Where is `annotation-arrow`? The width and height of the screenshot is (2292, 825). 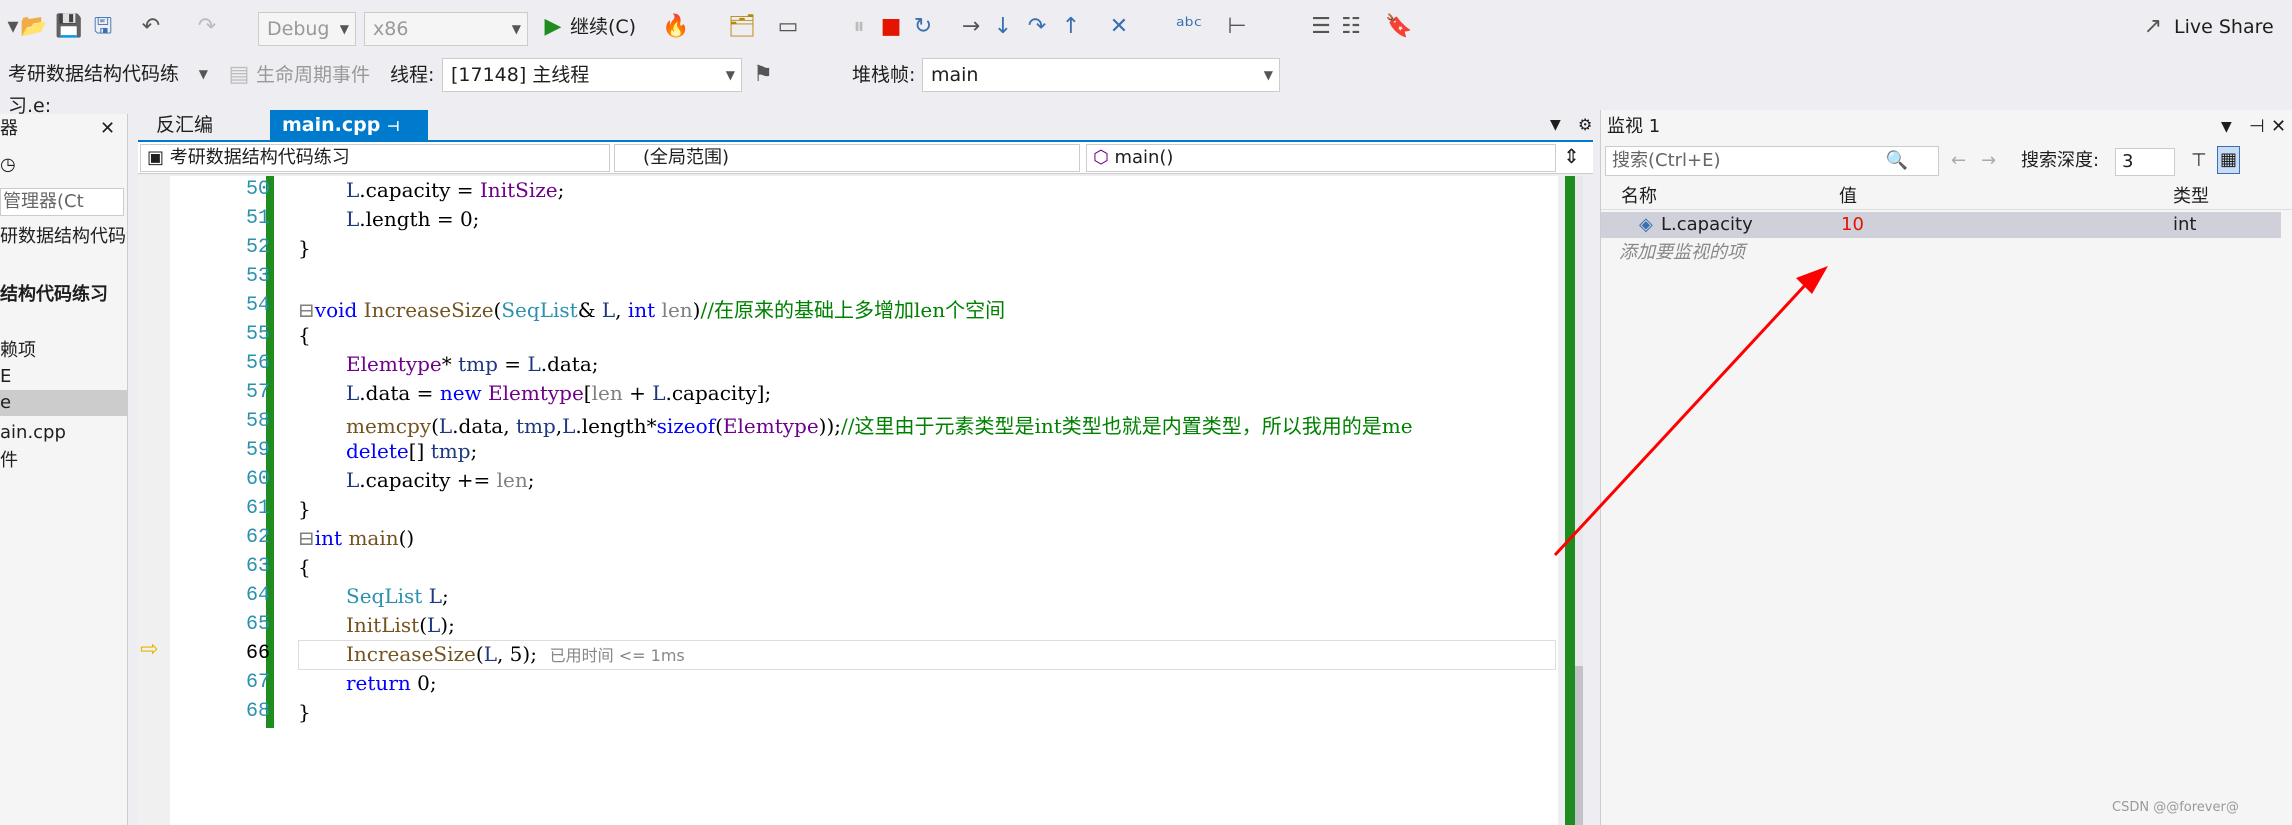
annotation-arrow is located at coordinates (1690, 411).